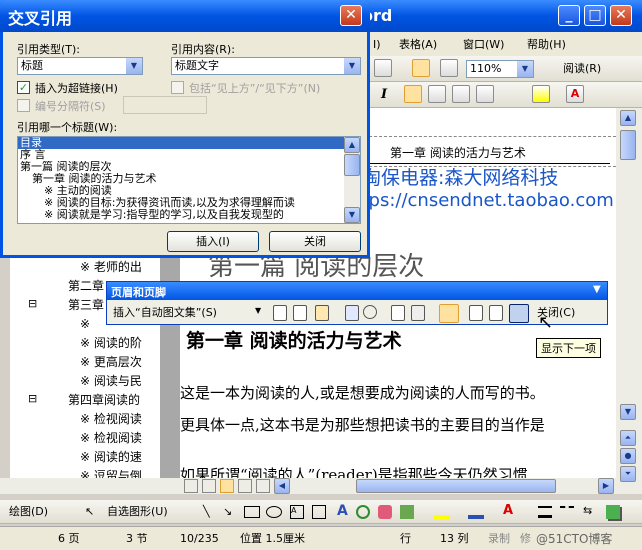 Image resolution: width=642 pixels, height=550 pixels. What do you see at coordinates (104, 400) in the screenshot?
I see `outline-item: 第四章阅读的` at bounding box center [104, 400].